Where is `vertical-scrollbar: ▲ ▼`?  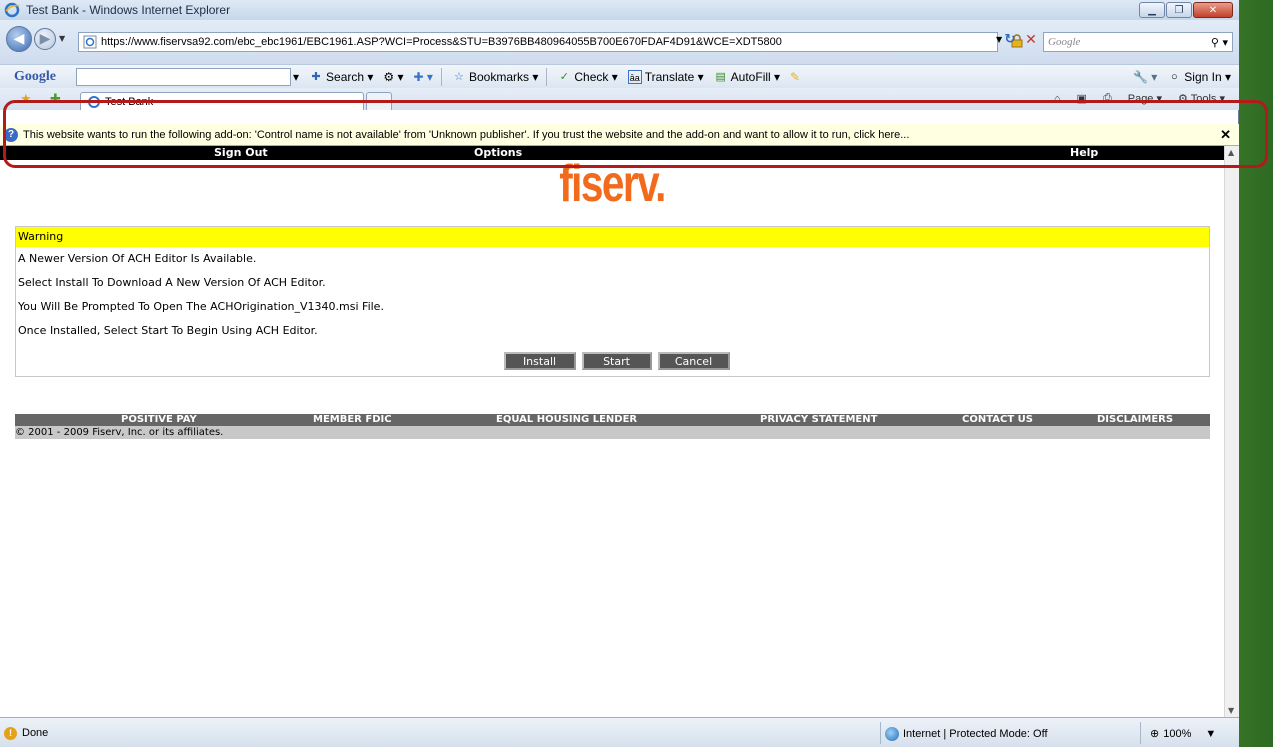 vertical-scrollbar: ▲ ▼ is located at coordinates (1231, 431).